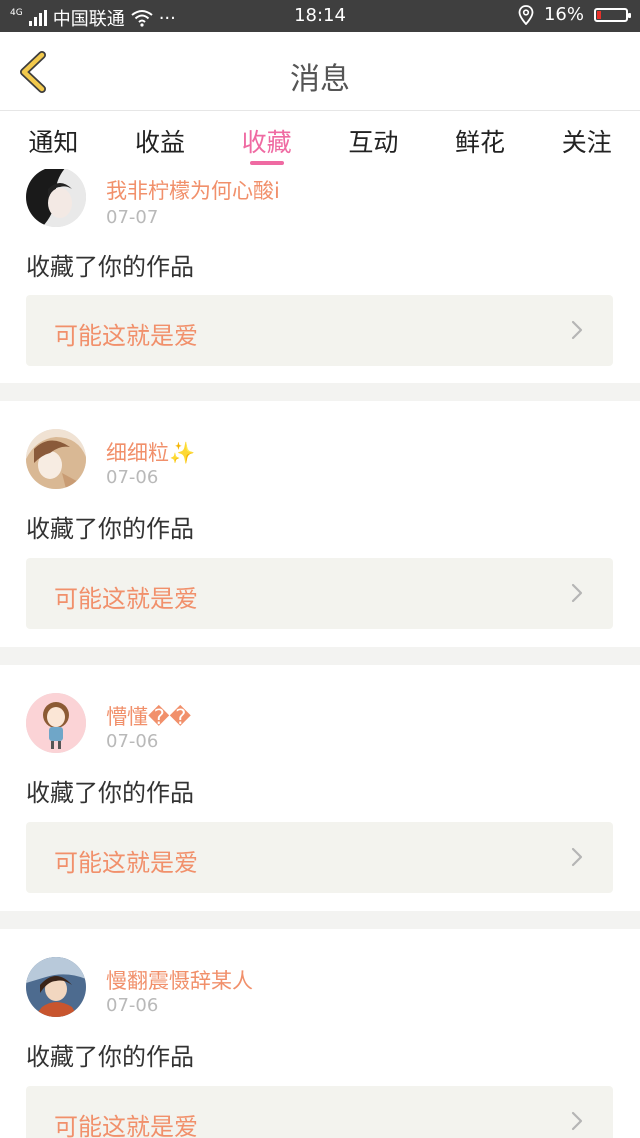 This screenshot has height=1138, width=640. I want to click on location-icon, so click(526, 14).